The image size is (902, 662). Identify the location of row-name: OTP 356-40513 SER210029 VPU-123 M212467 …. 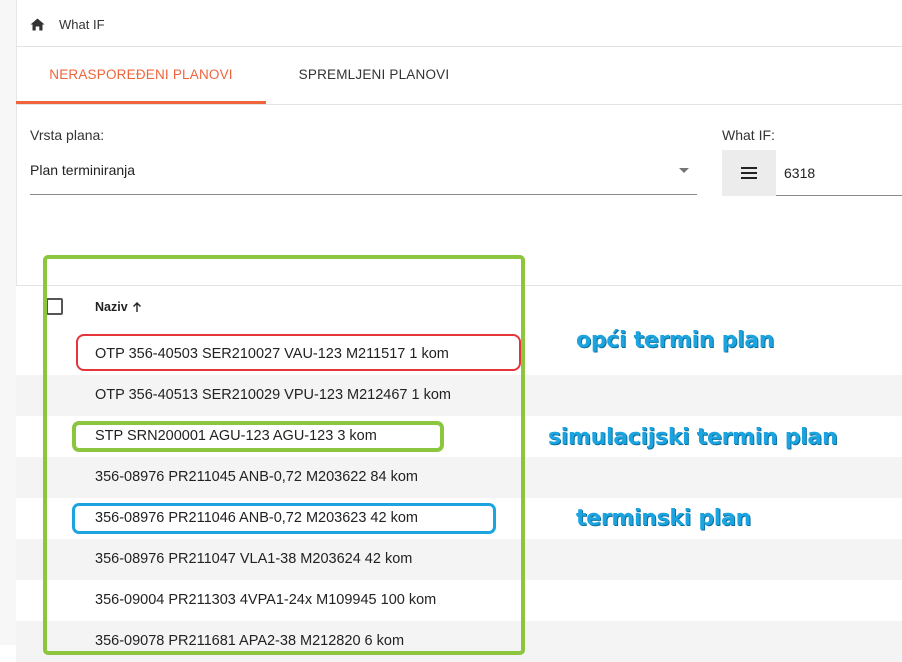
(273, 395).